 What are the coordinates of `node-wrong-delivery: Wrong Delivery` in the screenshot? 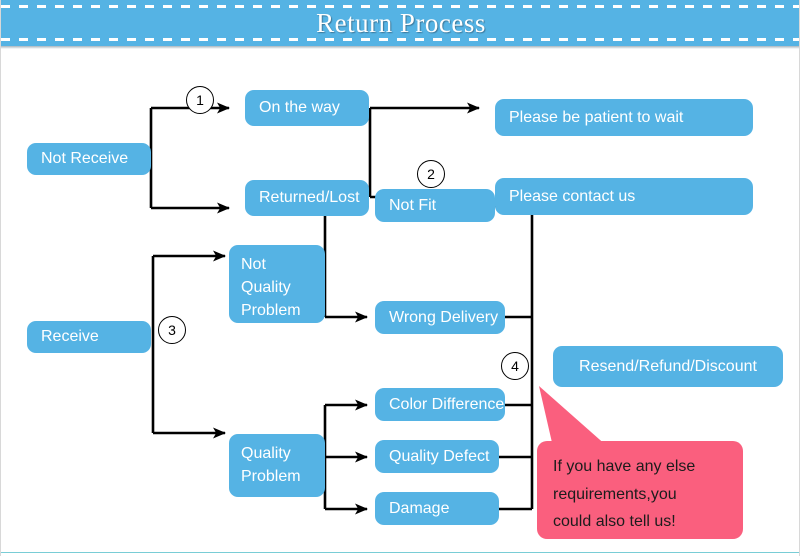 It's located at (440, 317).